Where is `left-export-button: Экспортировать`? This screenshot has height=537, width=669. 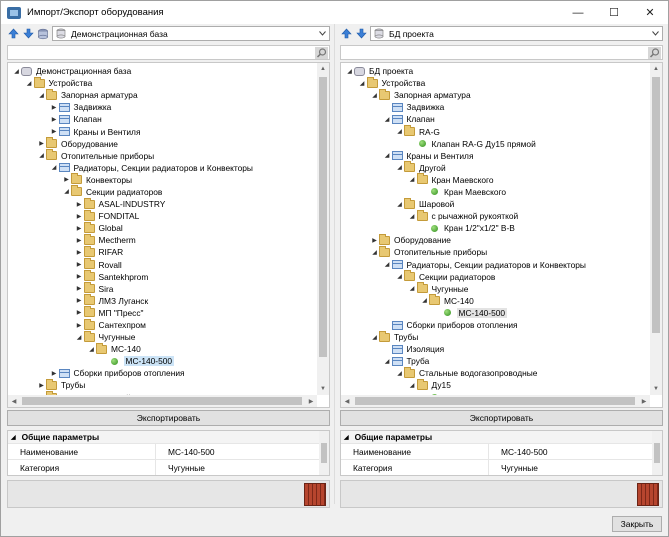
left-export-button: Экспортировать is located at coordinates (168, 418).